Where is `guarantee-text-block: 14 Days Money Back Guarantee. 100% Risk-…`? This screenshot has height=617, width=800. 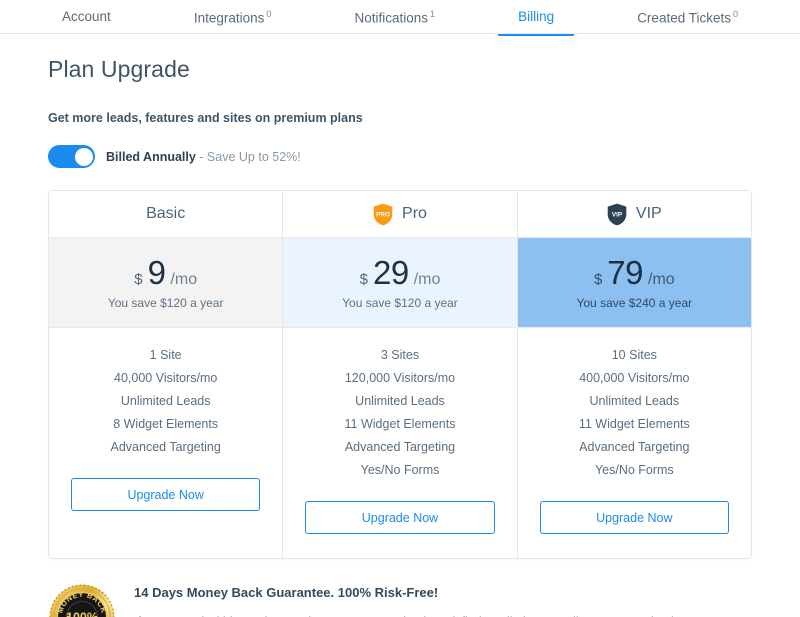
guarantee-text-block: 14 Days Money Back Guarantee. 100% Risk-… is located at coordinates (443, 600).